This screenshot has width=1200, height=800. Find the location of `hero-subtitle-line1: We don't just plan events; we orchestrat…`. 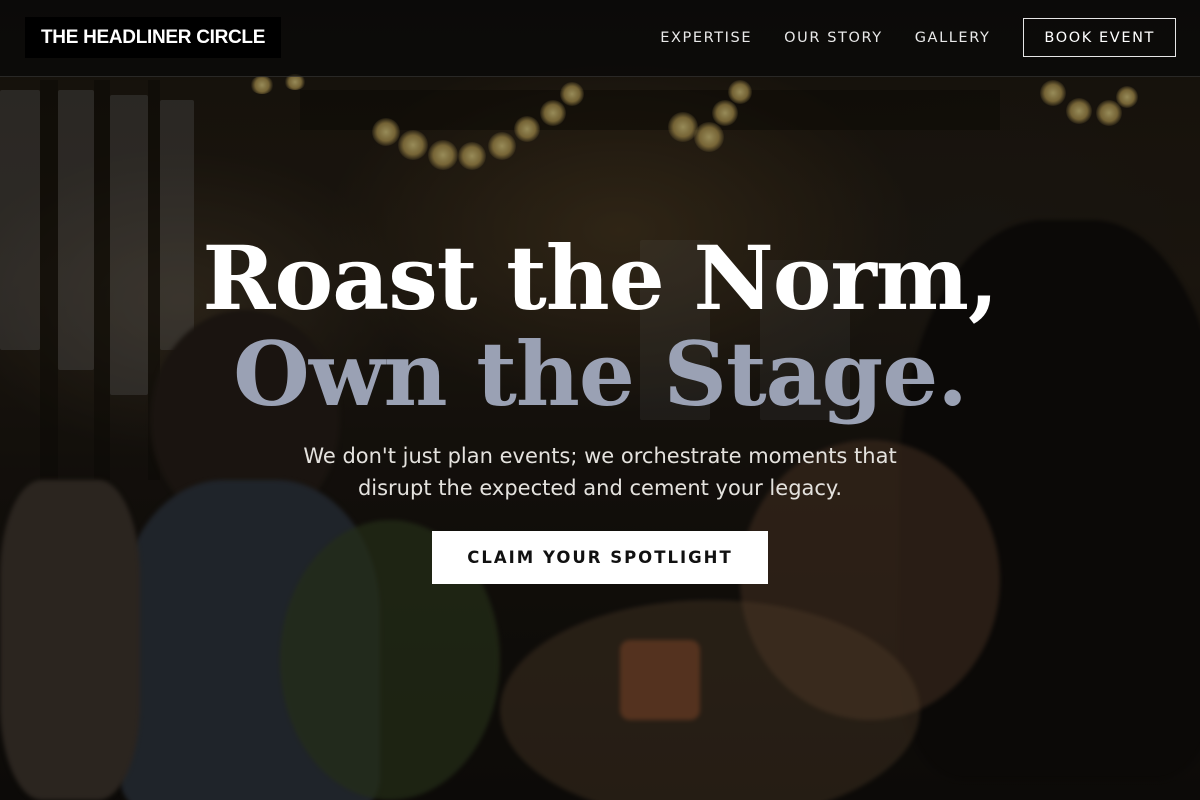

hero-subtitle-line1: We don't just plan events; we orchestrat… is located at coordinates (600, 456).